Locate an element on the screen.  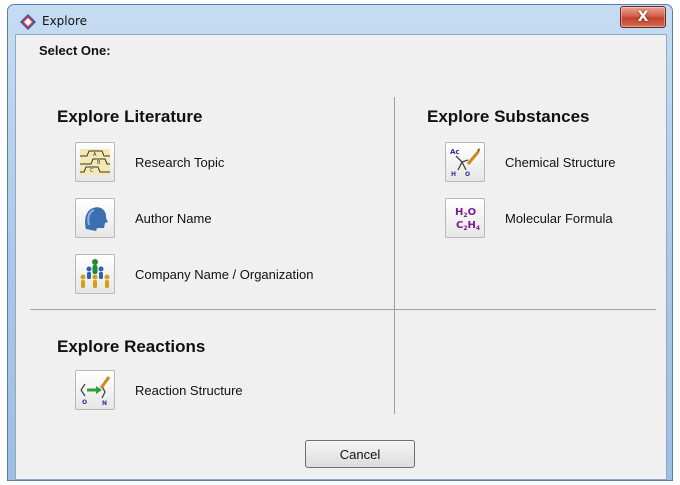
reaction-structure-icon: O N is located at coordinates (95, 390).